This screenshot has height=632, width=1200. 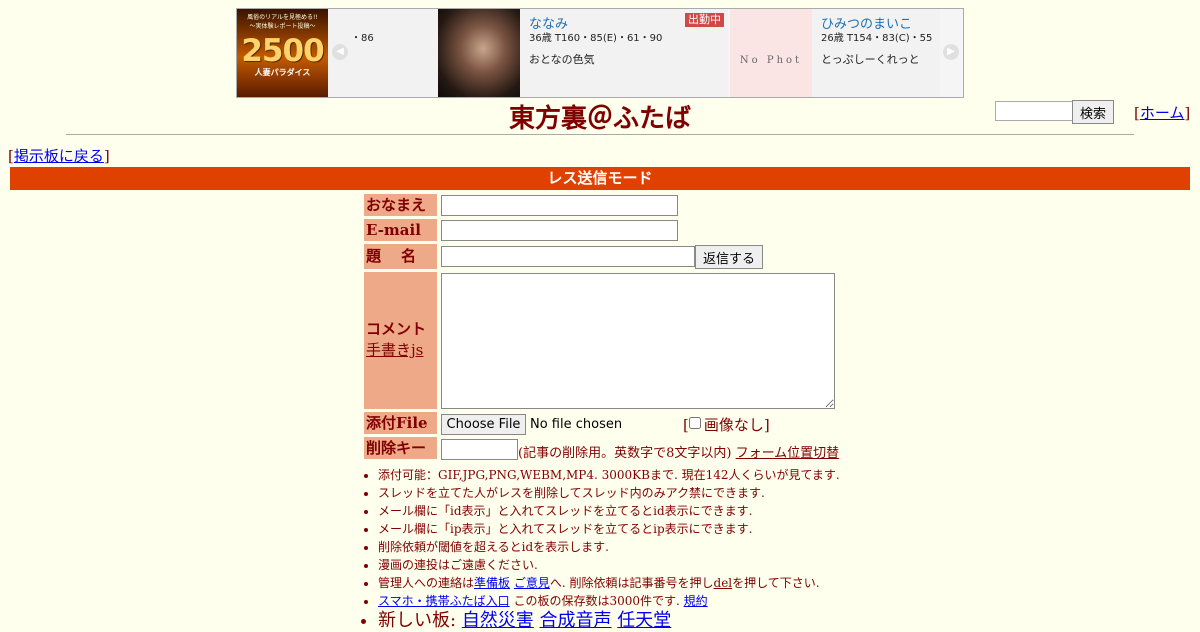 I want to click on note-contact-mid: へ. 削除依頼は記事番号を押し, so click(x=631, y=583).